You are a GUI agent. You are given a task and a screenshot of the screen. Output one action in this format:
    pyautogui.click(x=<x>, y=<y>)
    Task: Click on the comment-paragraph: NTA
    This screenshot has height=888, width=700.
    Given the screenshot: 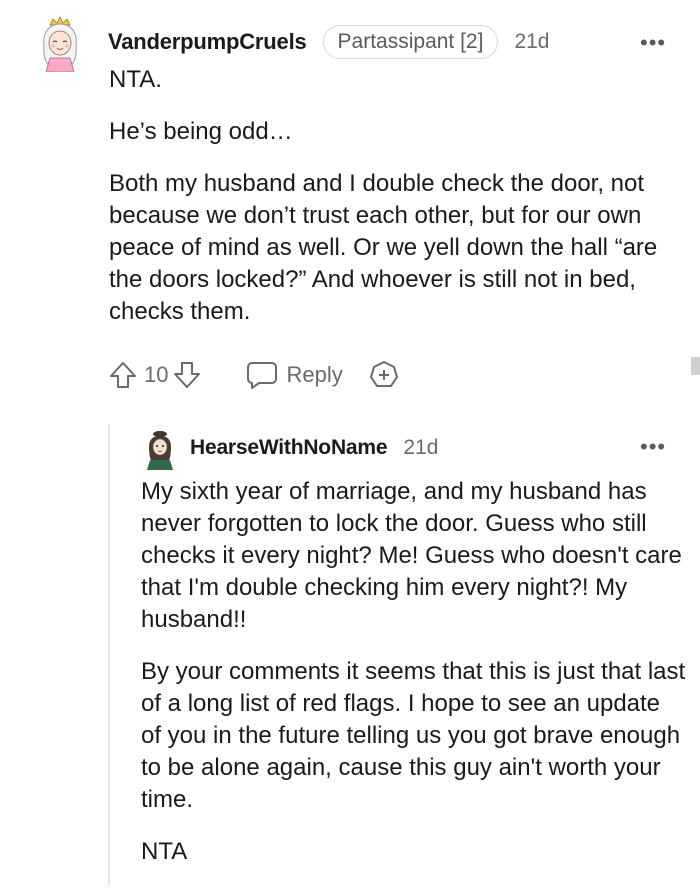 What is the action you would take?
    pyautogui.click(x=164, y=851)
    